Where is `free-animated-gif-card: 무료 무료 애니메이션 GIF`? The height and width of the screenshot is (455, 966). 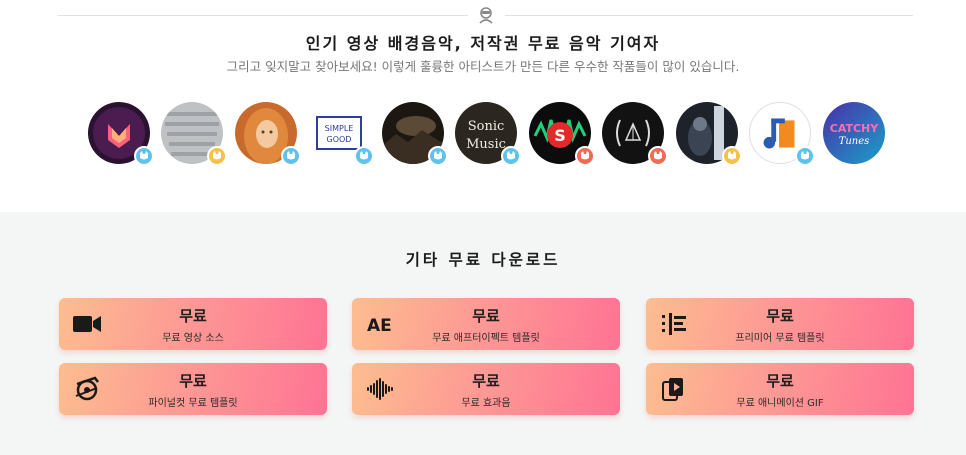
free-animated-gif-card: 무료 무료 애니메이션 GIF is located at coordinates (780, 389).